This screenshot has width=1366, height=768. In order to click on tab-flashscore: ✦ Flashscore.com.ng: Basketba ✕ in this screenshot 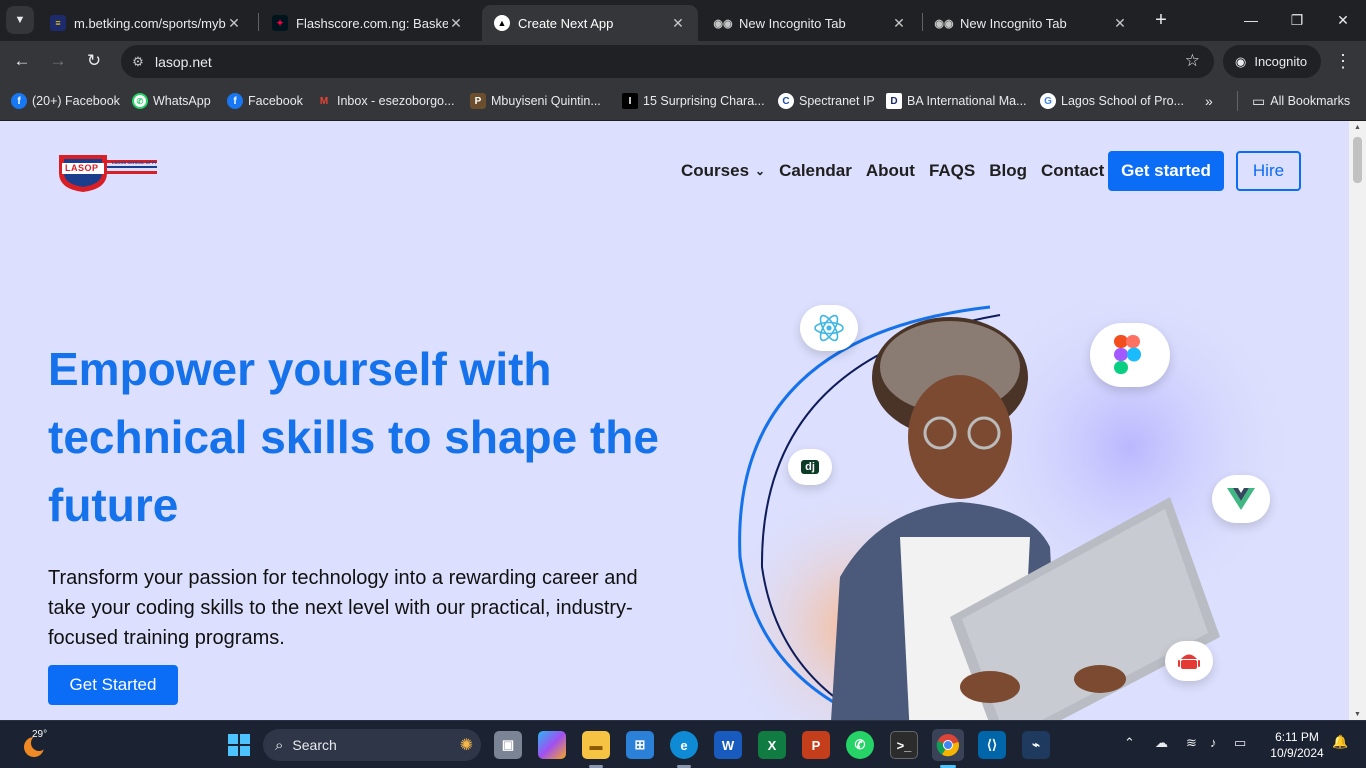, I will do `click(368, 23)`.